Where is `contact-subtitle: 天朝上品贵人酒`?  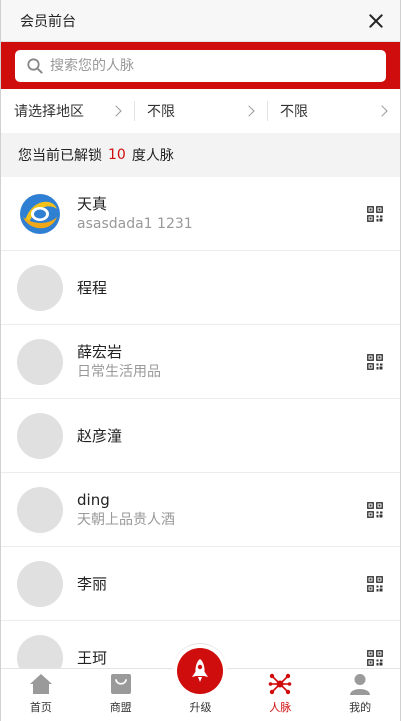
contact-subtitle: 天朝上品贵人酒 is located at coordinates (126, 519).